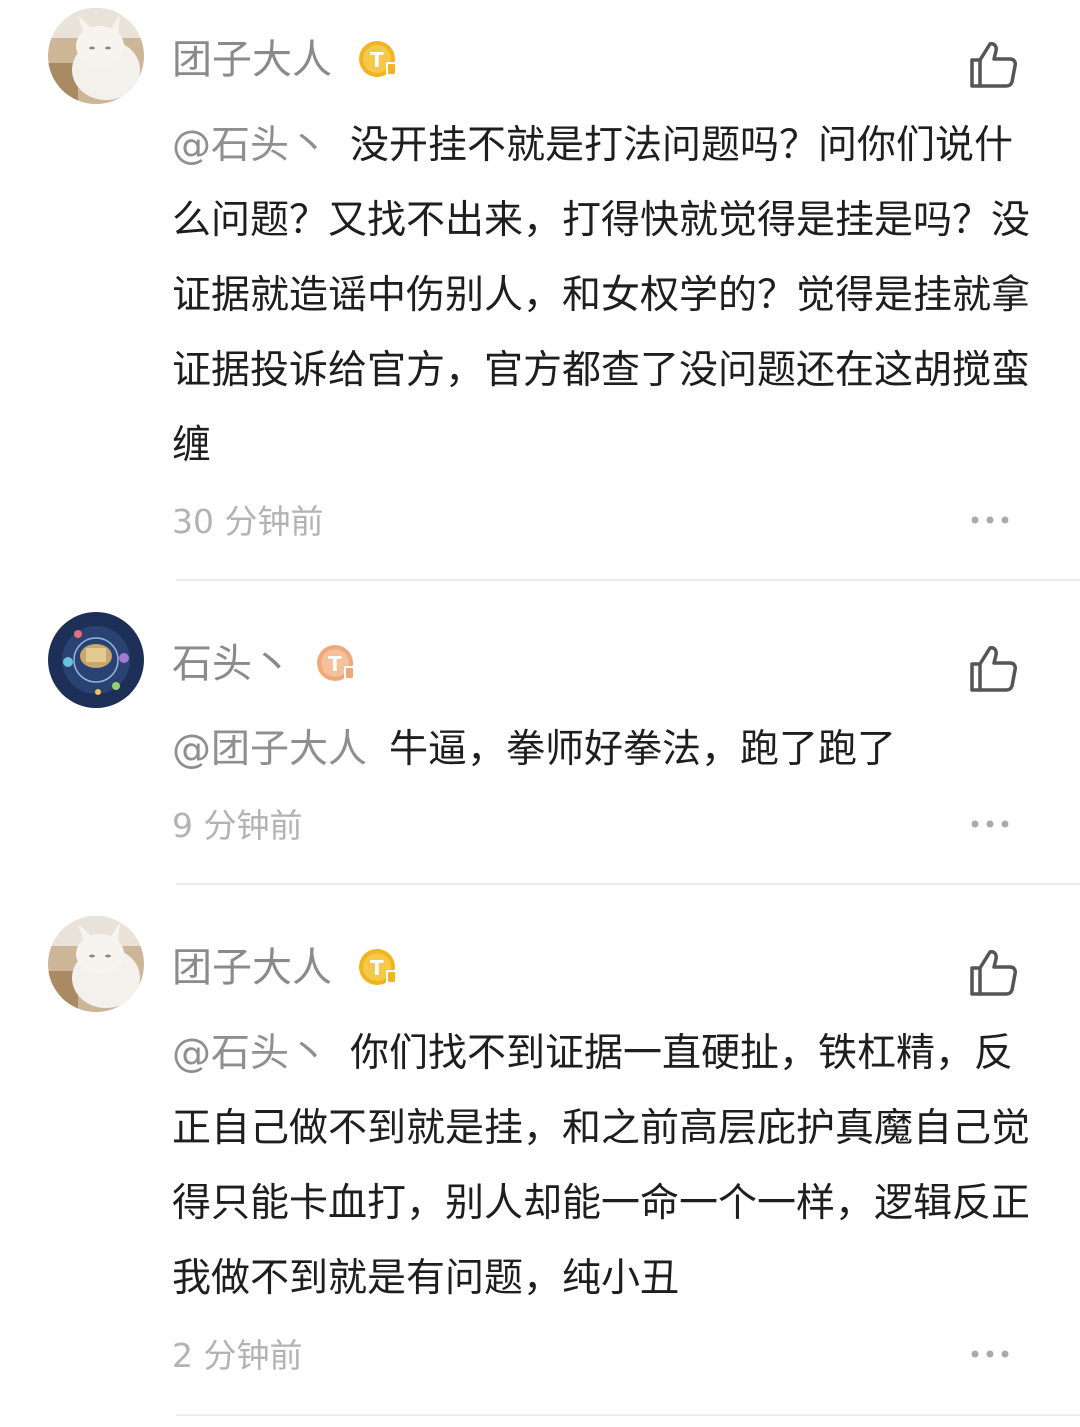  I want to click on timestamp: 30 分钟前, so click(248, 521).